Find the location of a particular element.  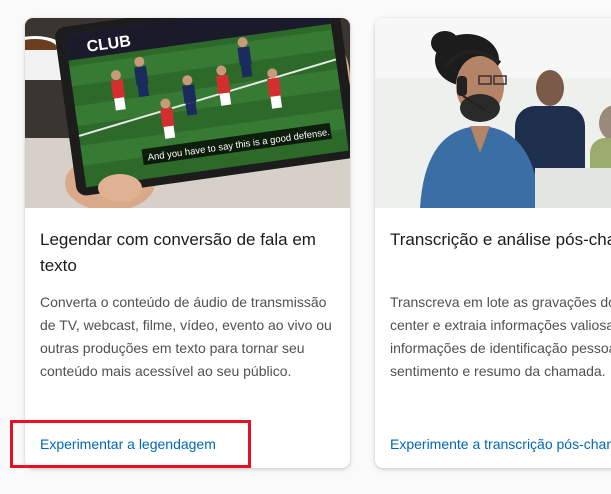

post-call-description-line: informações de identificação pessoal, is located at coordinates (500, 348).